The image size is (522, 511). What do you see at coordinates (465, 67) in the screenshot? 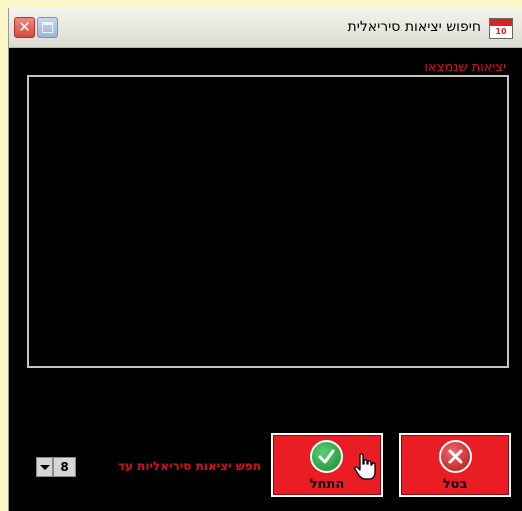
I see `found-ports-label: יציאות שנמצאו` at bounding box center [465, 67].